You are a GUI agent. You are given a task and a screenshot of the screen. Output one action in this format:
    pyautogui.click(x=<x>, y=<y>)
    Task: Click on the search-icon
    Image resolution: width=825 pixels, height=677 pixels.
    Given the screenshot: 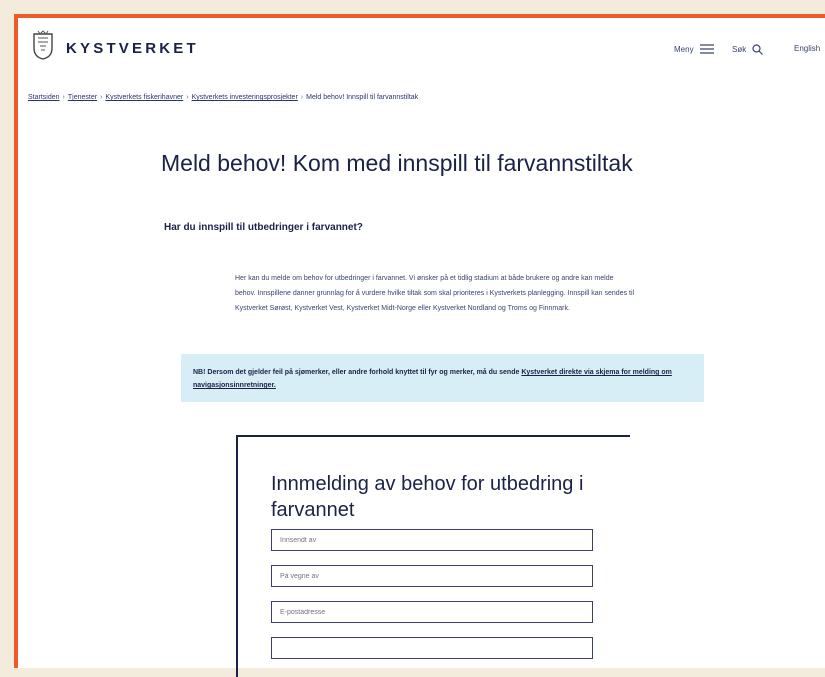 What is the action you would take?
    pyautogui.click(x=758, y=49)
    